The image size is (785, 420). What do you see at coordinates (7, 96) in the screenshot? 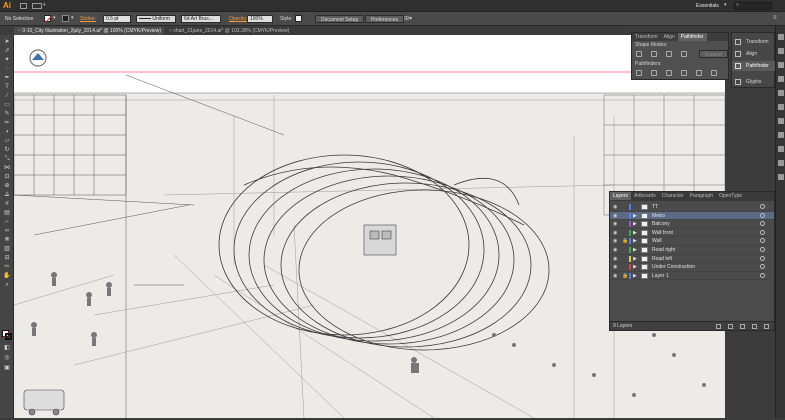
I see `line-tool-icon: ∕` at bounding box center [7, 96].